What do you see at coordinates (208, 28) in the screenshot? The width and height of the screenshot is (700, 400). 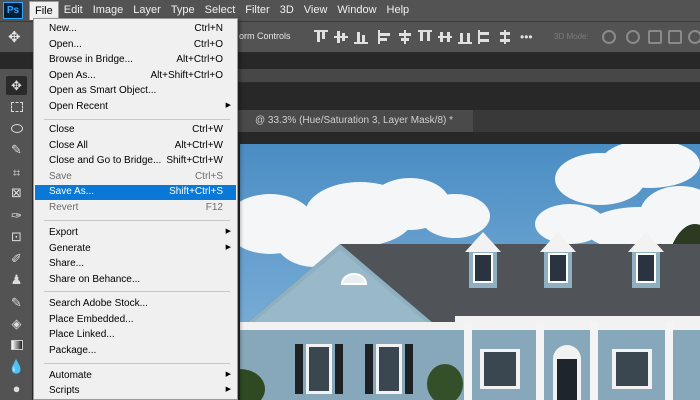 I see `menu-item-shortcut: Ctrl+N` at bounding box center [208, 28].